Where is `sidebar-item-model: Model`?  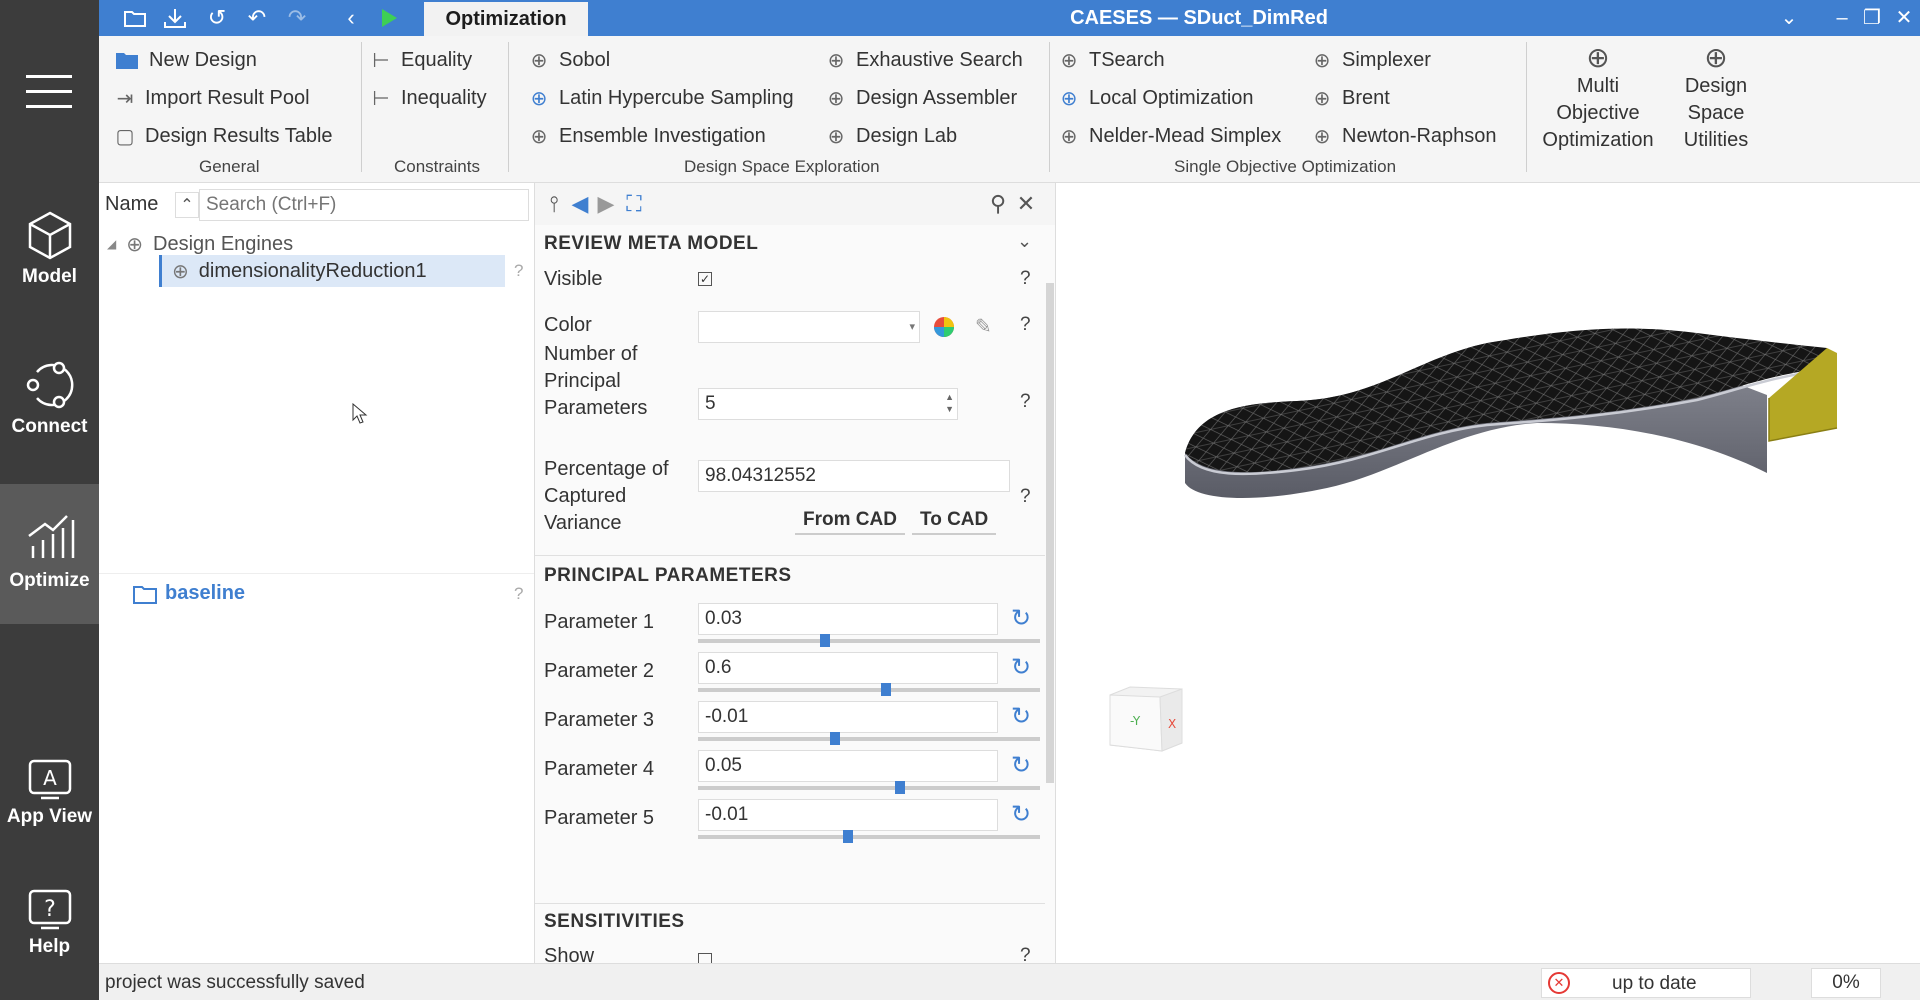 sidebar-item-model: Model is located at coordinates (49, 255).